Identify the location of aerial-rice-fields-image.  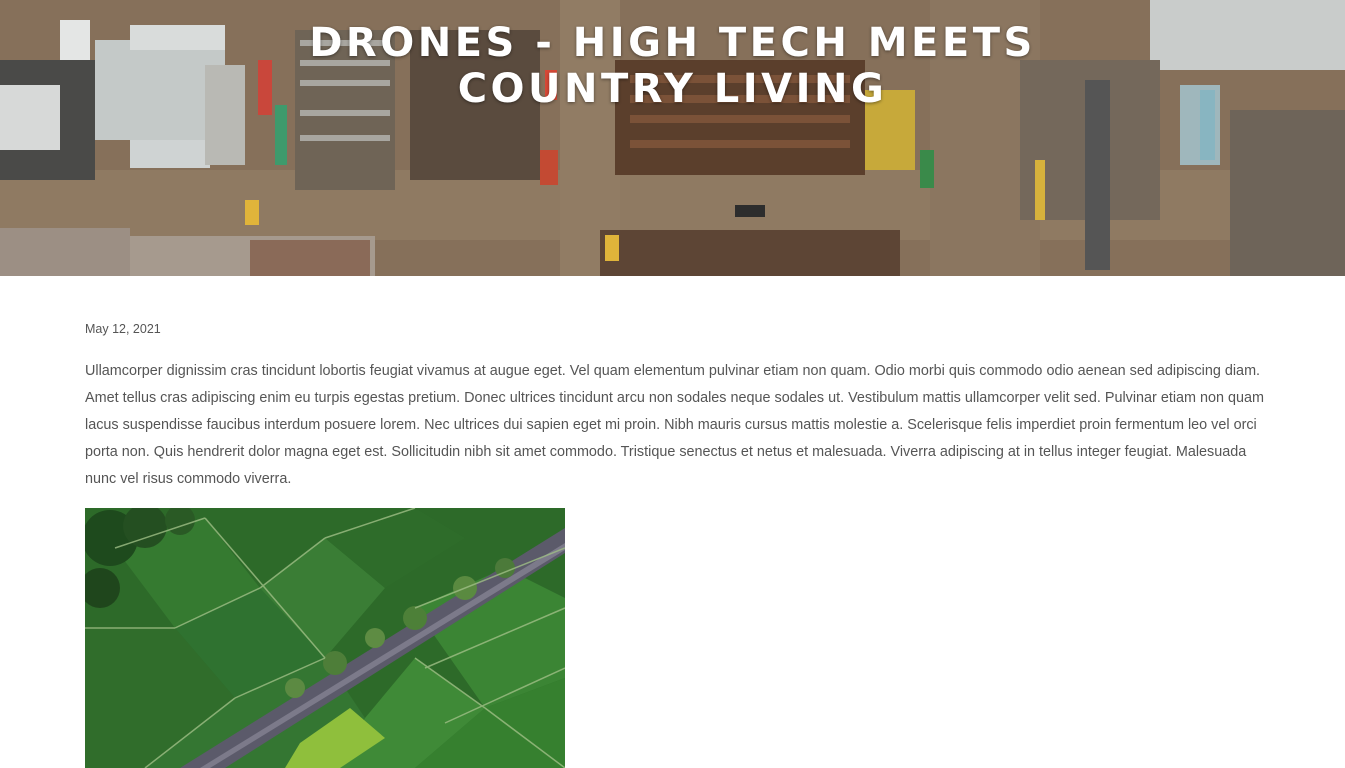
(325, 638).